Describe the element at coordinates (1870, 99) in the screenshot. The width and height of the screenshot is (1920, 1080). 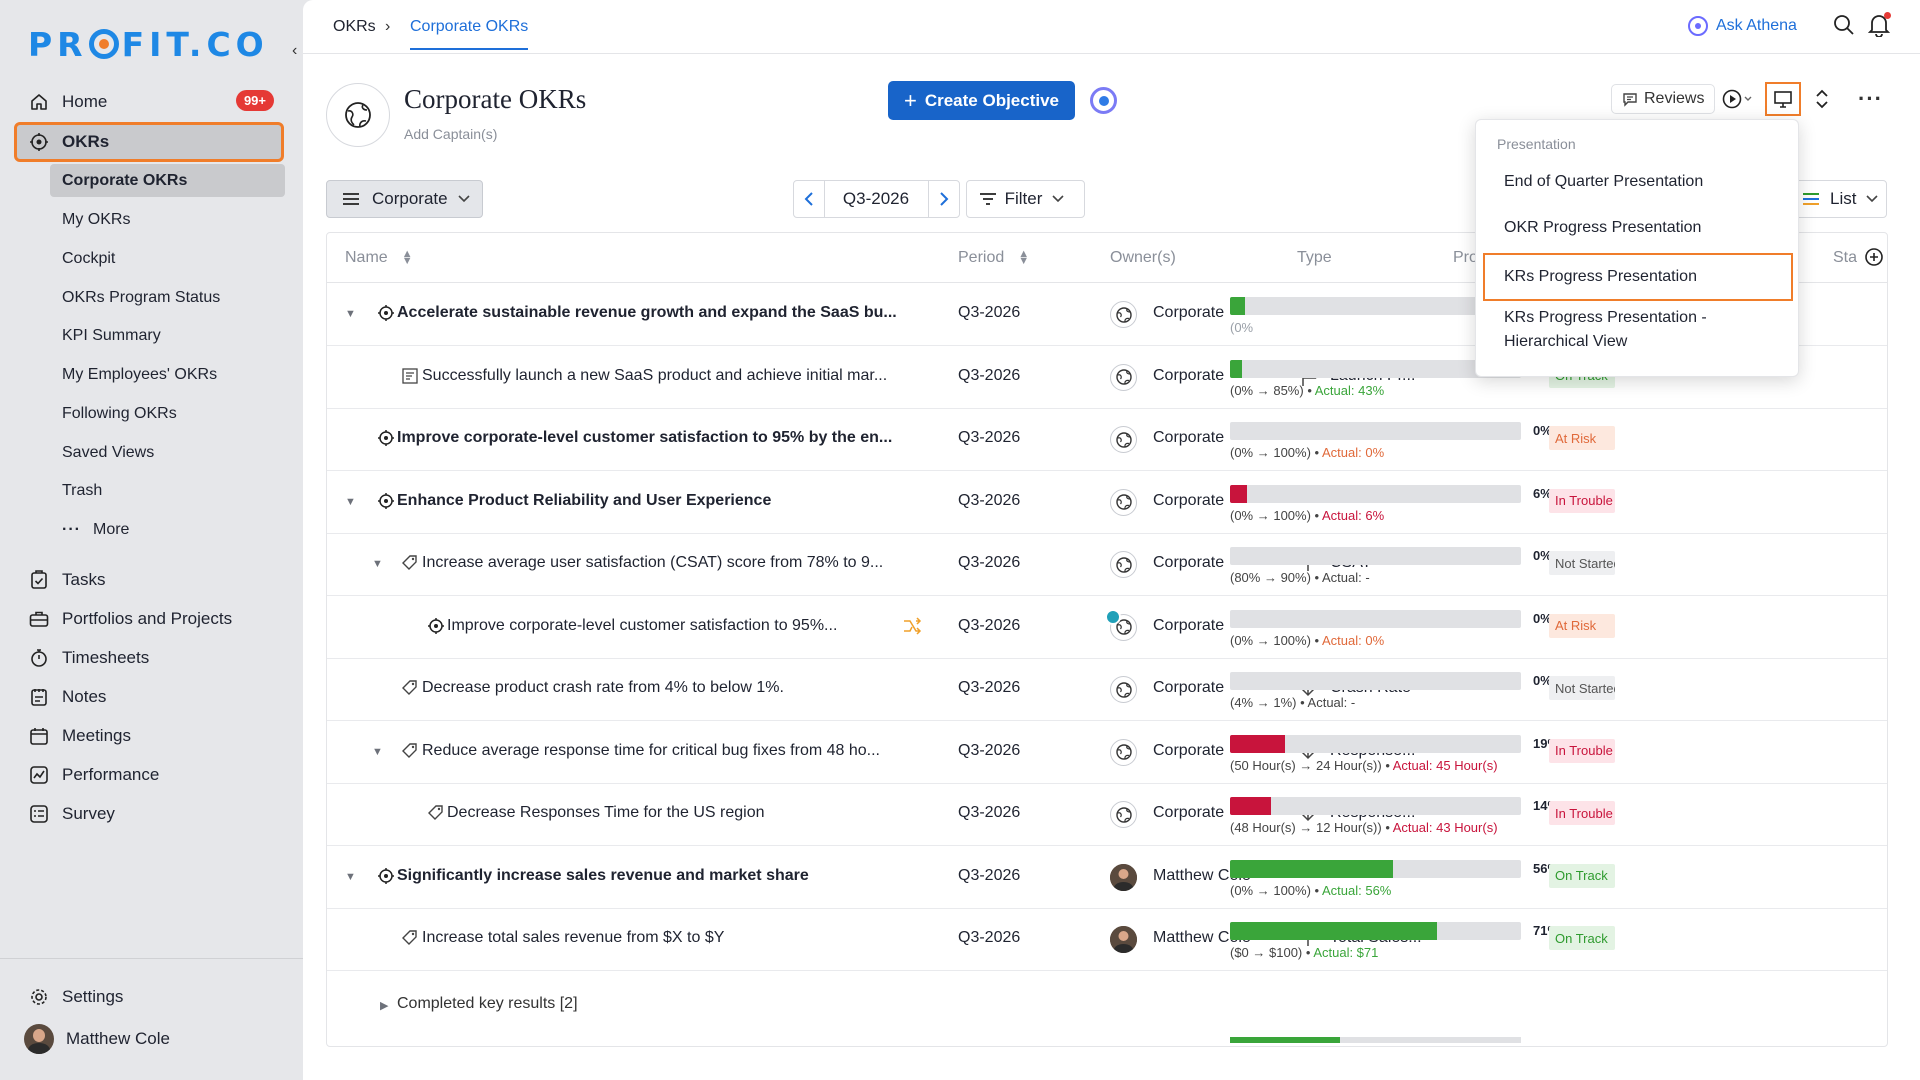
I see `more-options-icon: ···` at that location.